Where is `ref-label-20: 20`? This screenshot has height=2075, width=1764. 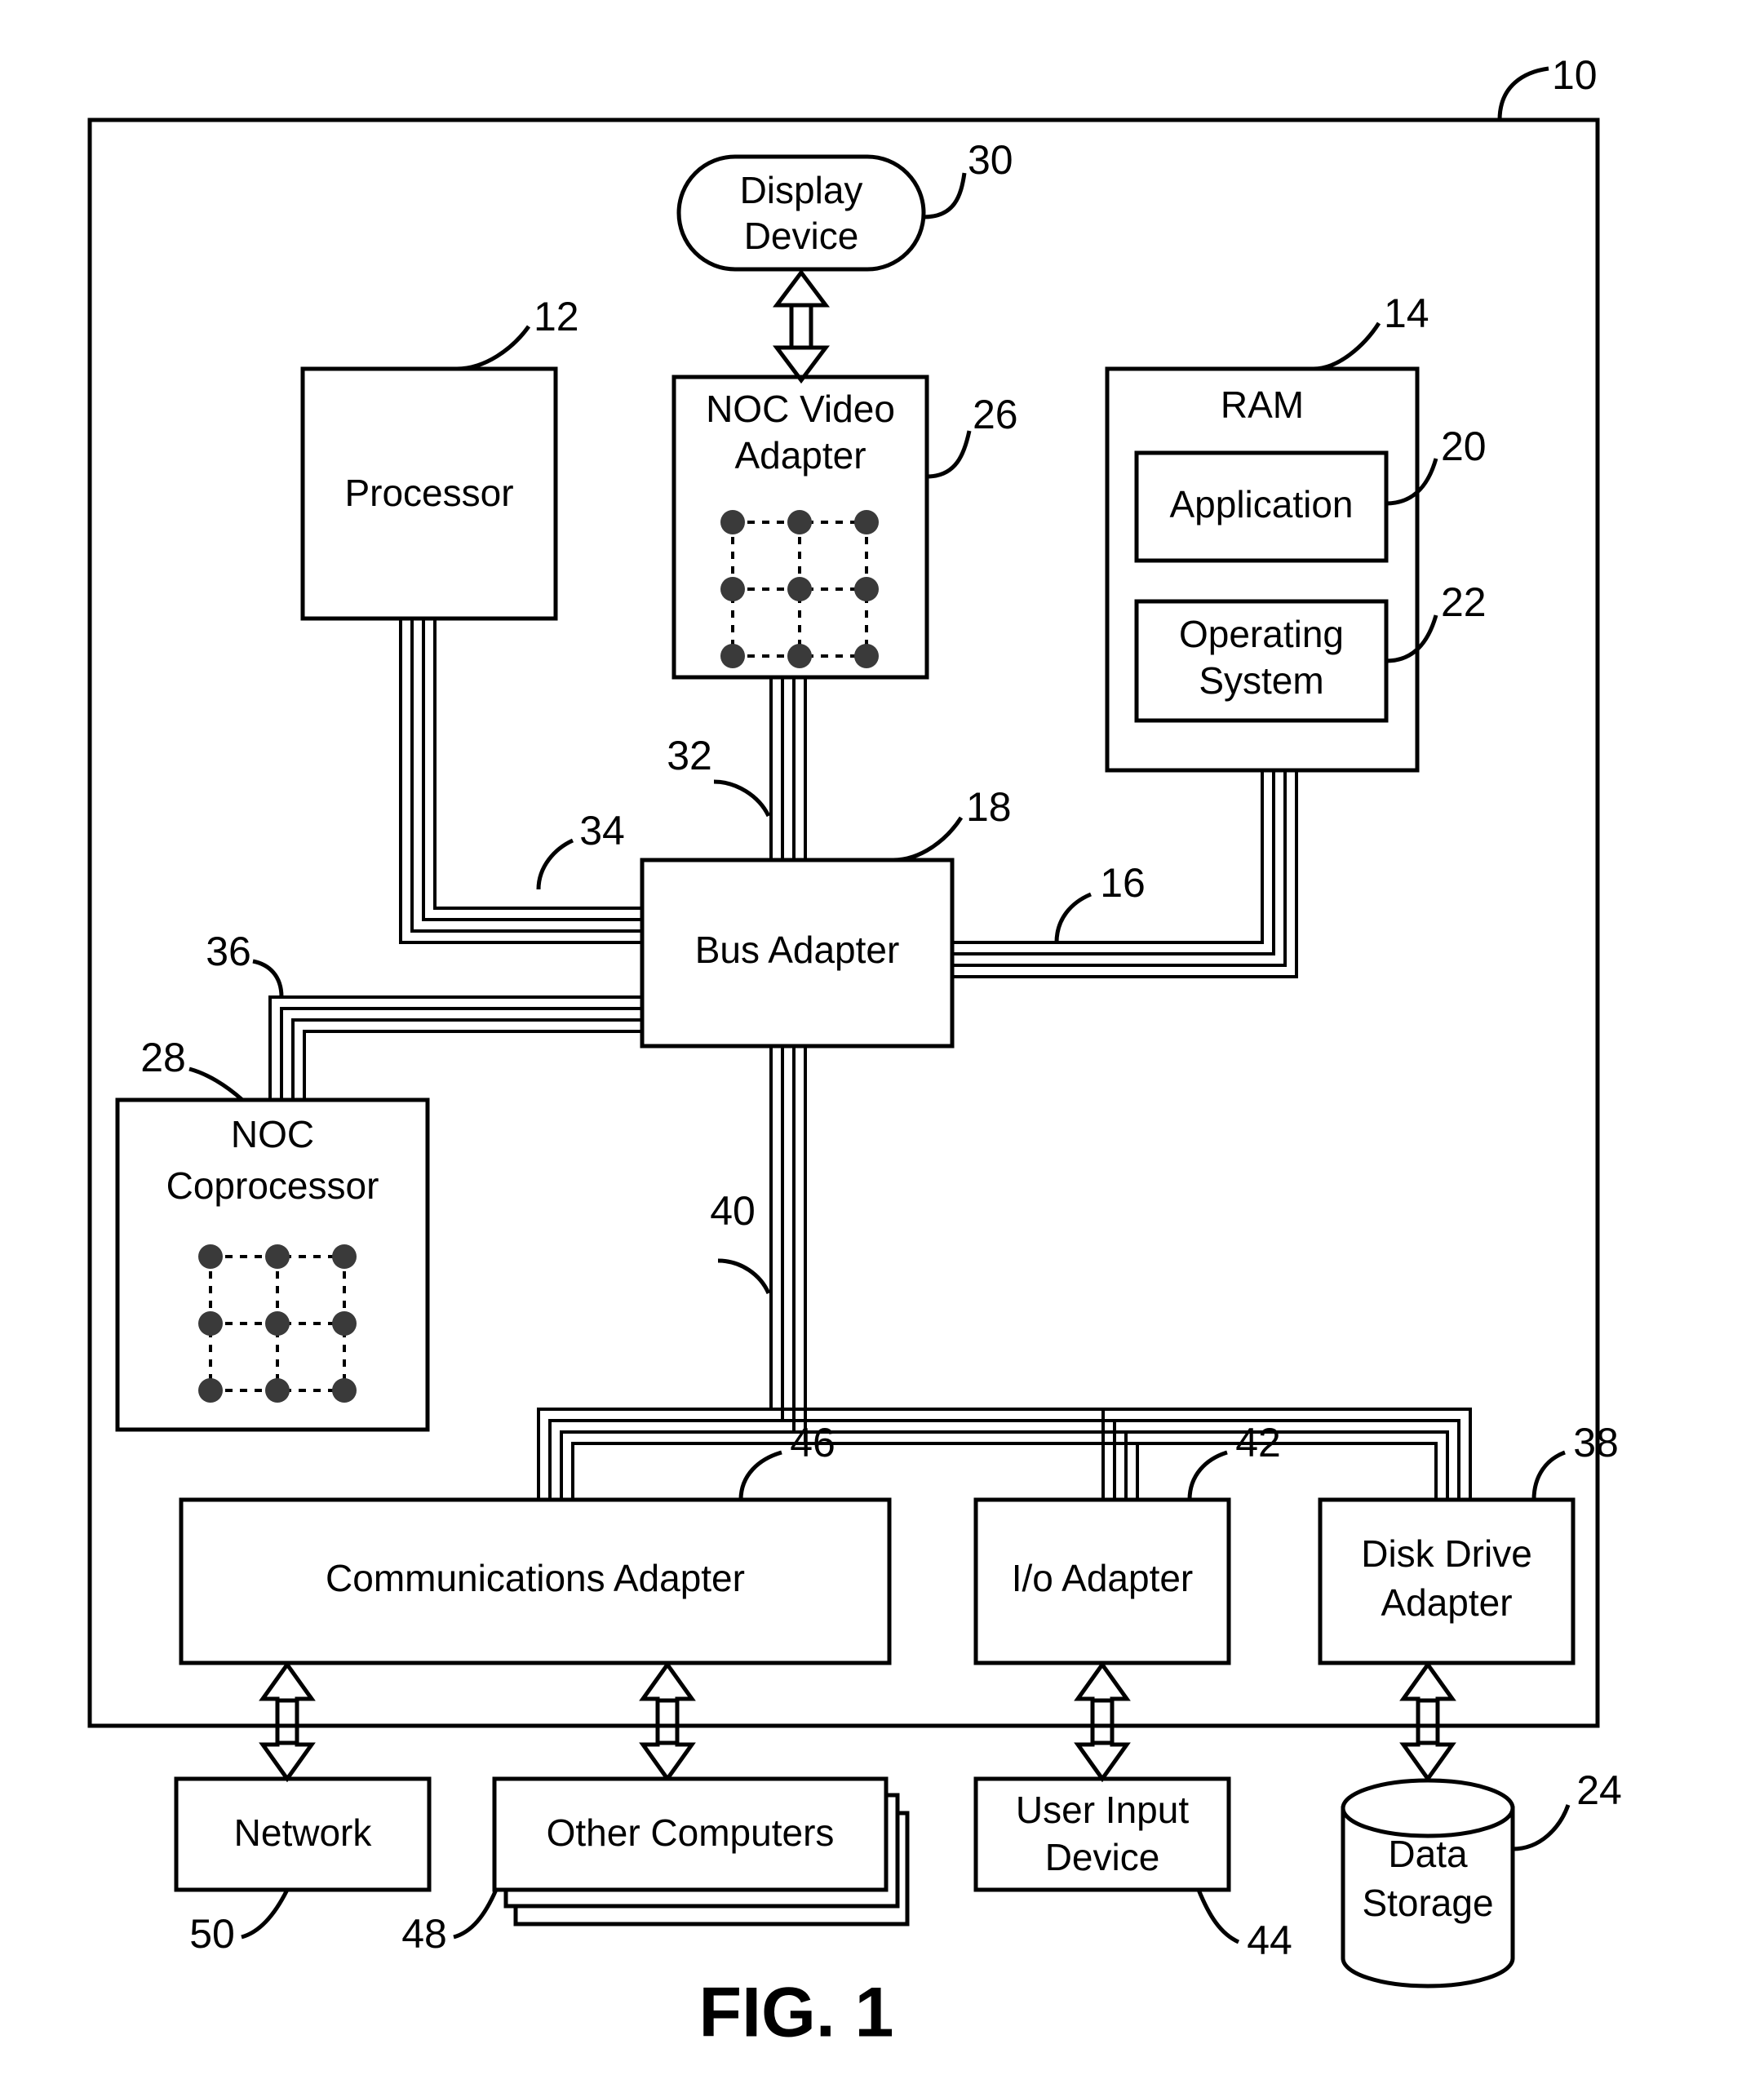 ref-label-20: 20 is located at coordinates (1464, 446).